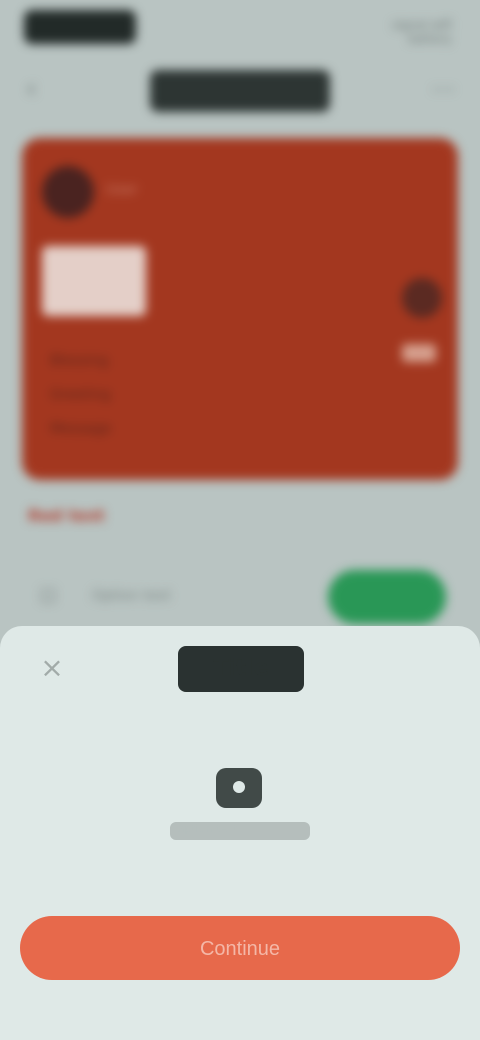  Describe the element at coordinates (240, 948) in the screenshot. I see `continue-button: Continue` at that location.